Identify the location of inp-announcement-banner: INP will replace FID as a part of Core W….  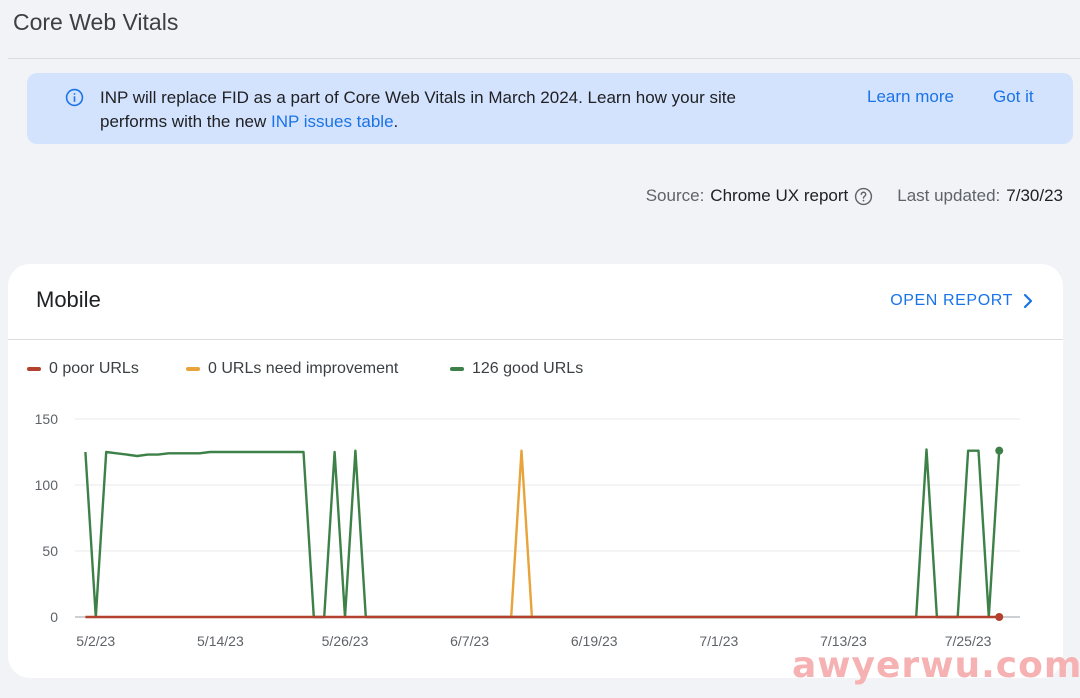
(550, 108).